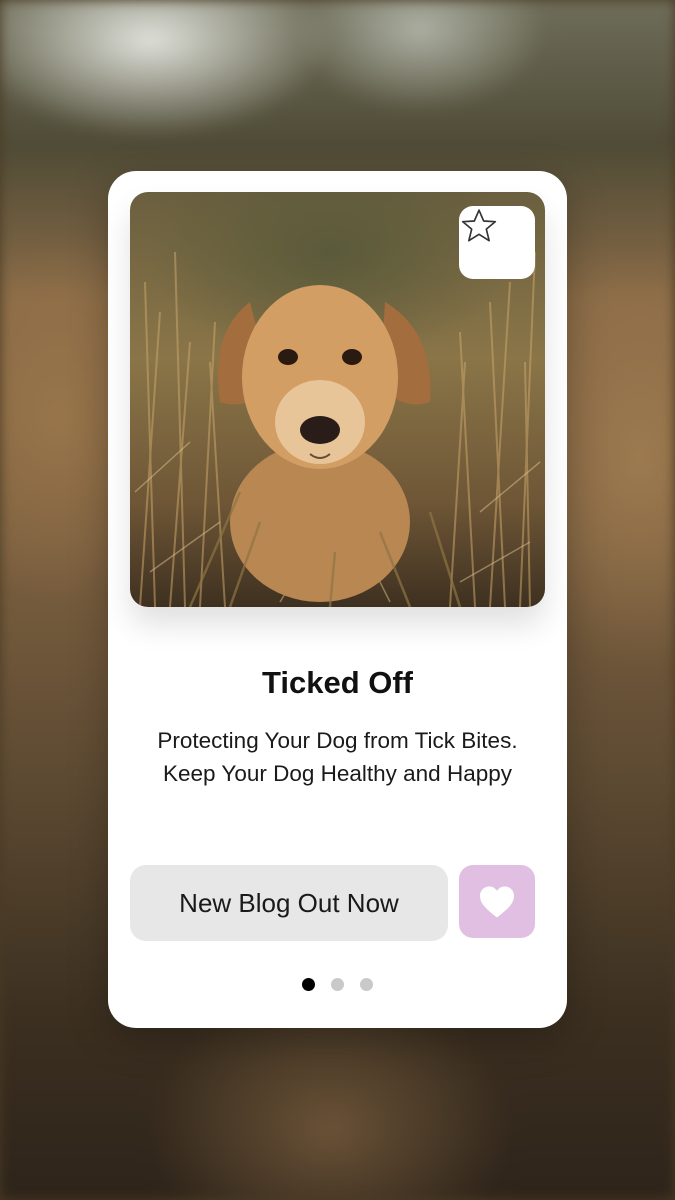 The height and width of the screenshot is (1200, 675). I want to click on star-outline-icon, so click(479, 225).